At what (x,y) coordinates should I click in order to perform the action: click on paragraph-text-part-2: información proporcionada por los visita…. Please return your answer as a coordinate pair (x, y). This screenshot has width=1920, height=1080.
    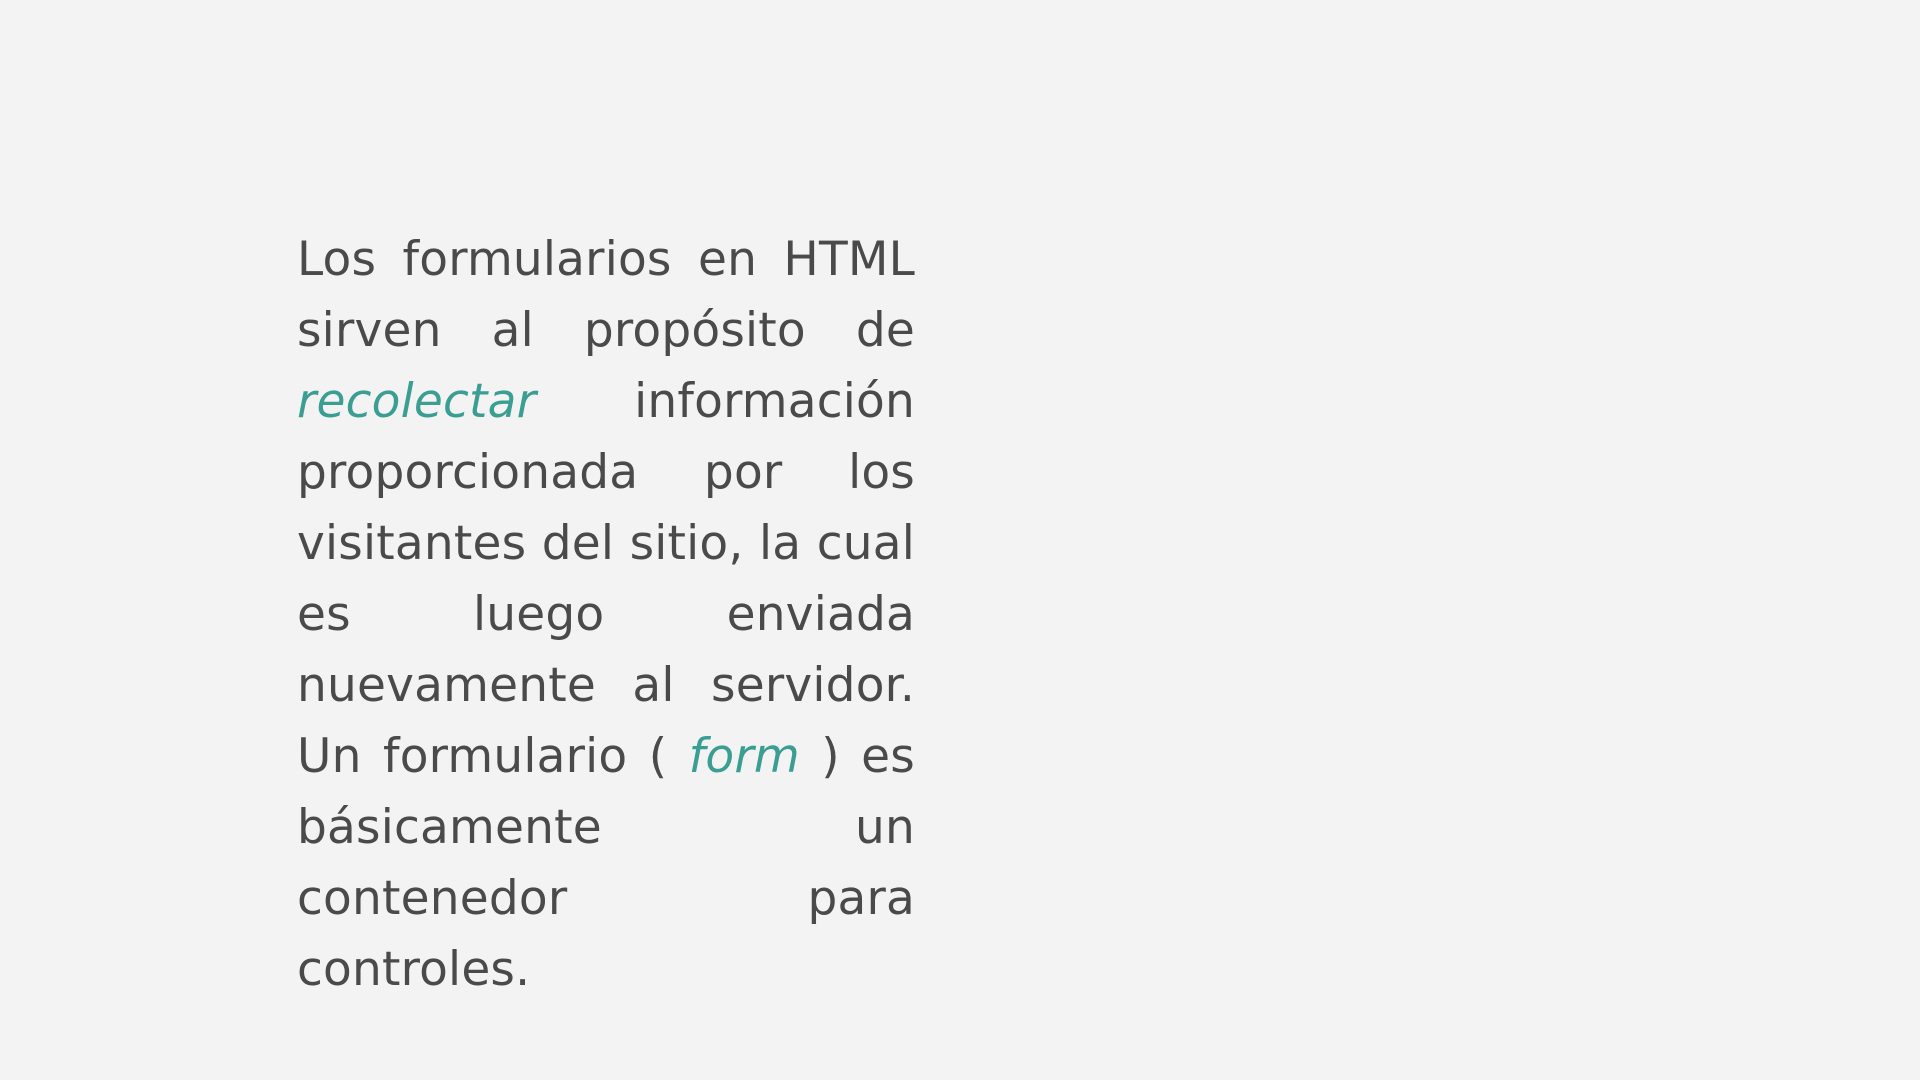
    Looking at the image, I should click on (606, 579).